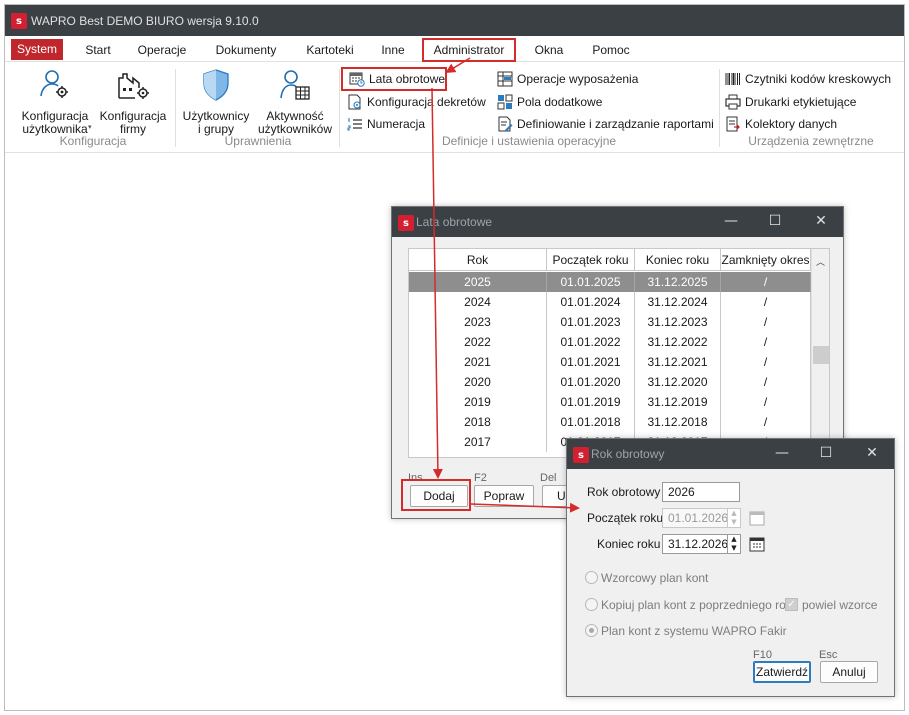 This screenshot has height=715, width=909. I want to click on table-row: 2022 01.01.2022 31.12.2022/, so click(610, 342).